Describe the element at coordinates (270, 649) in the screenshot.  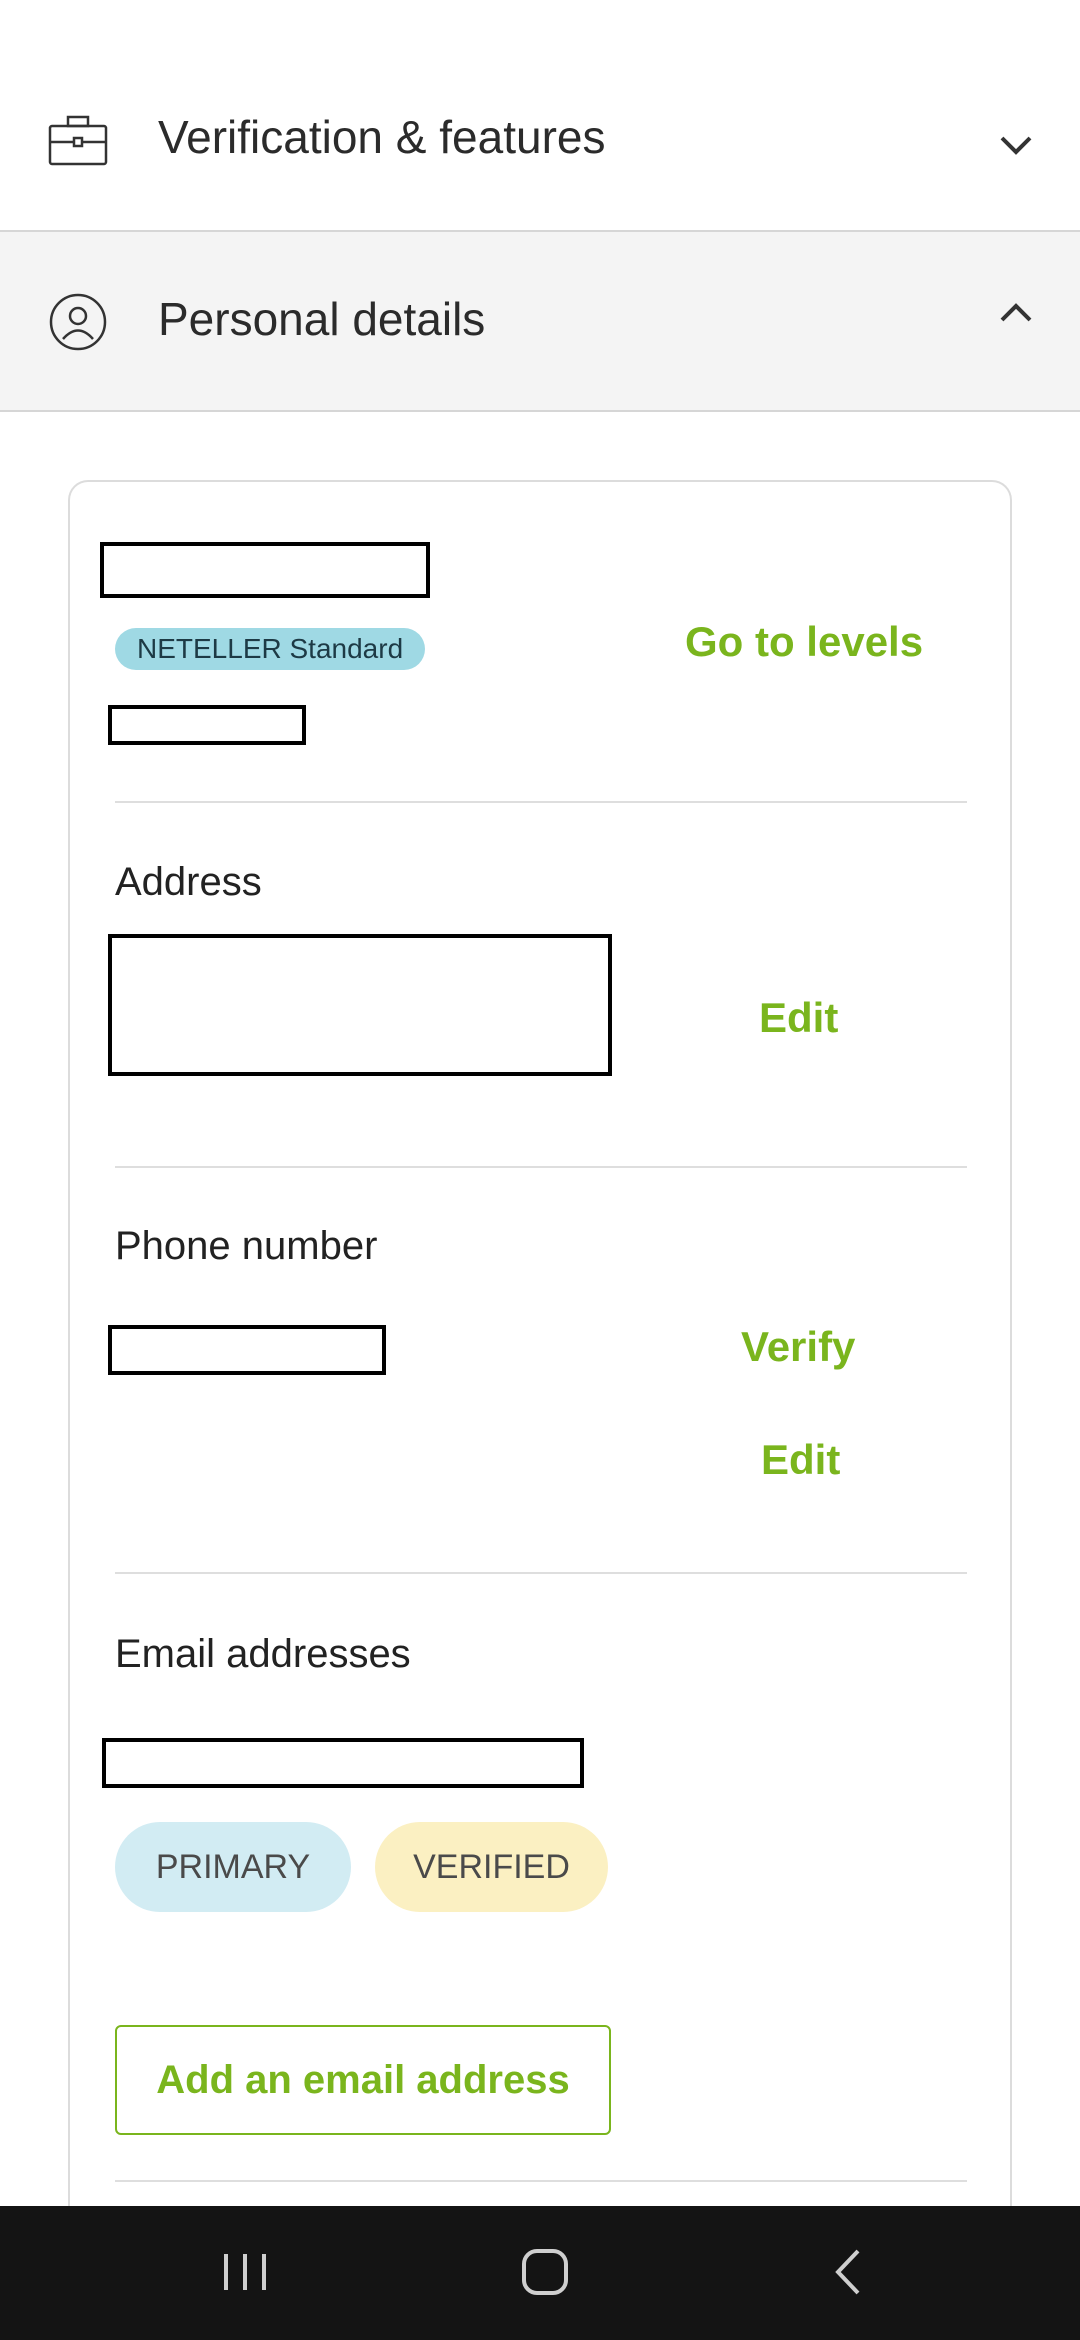
I see `level-badge: NETELLER Standard` at that location.